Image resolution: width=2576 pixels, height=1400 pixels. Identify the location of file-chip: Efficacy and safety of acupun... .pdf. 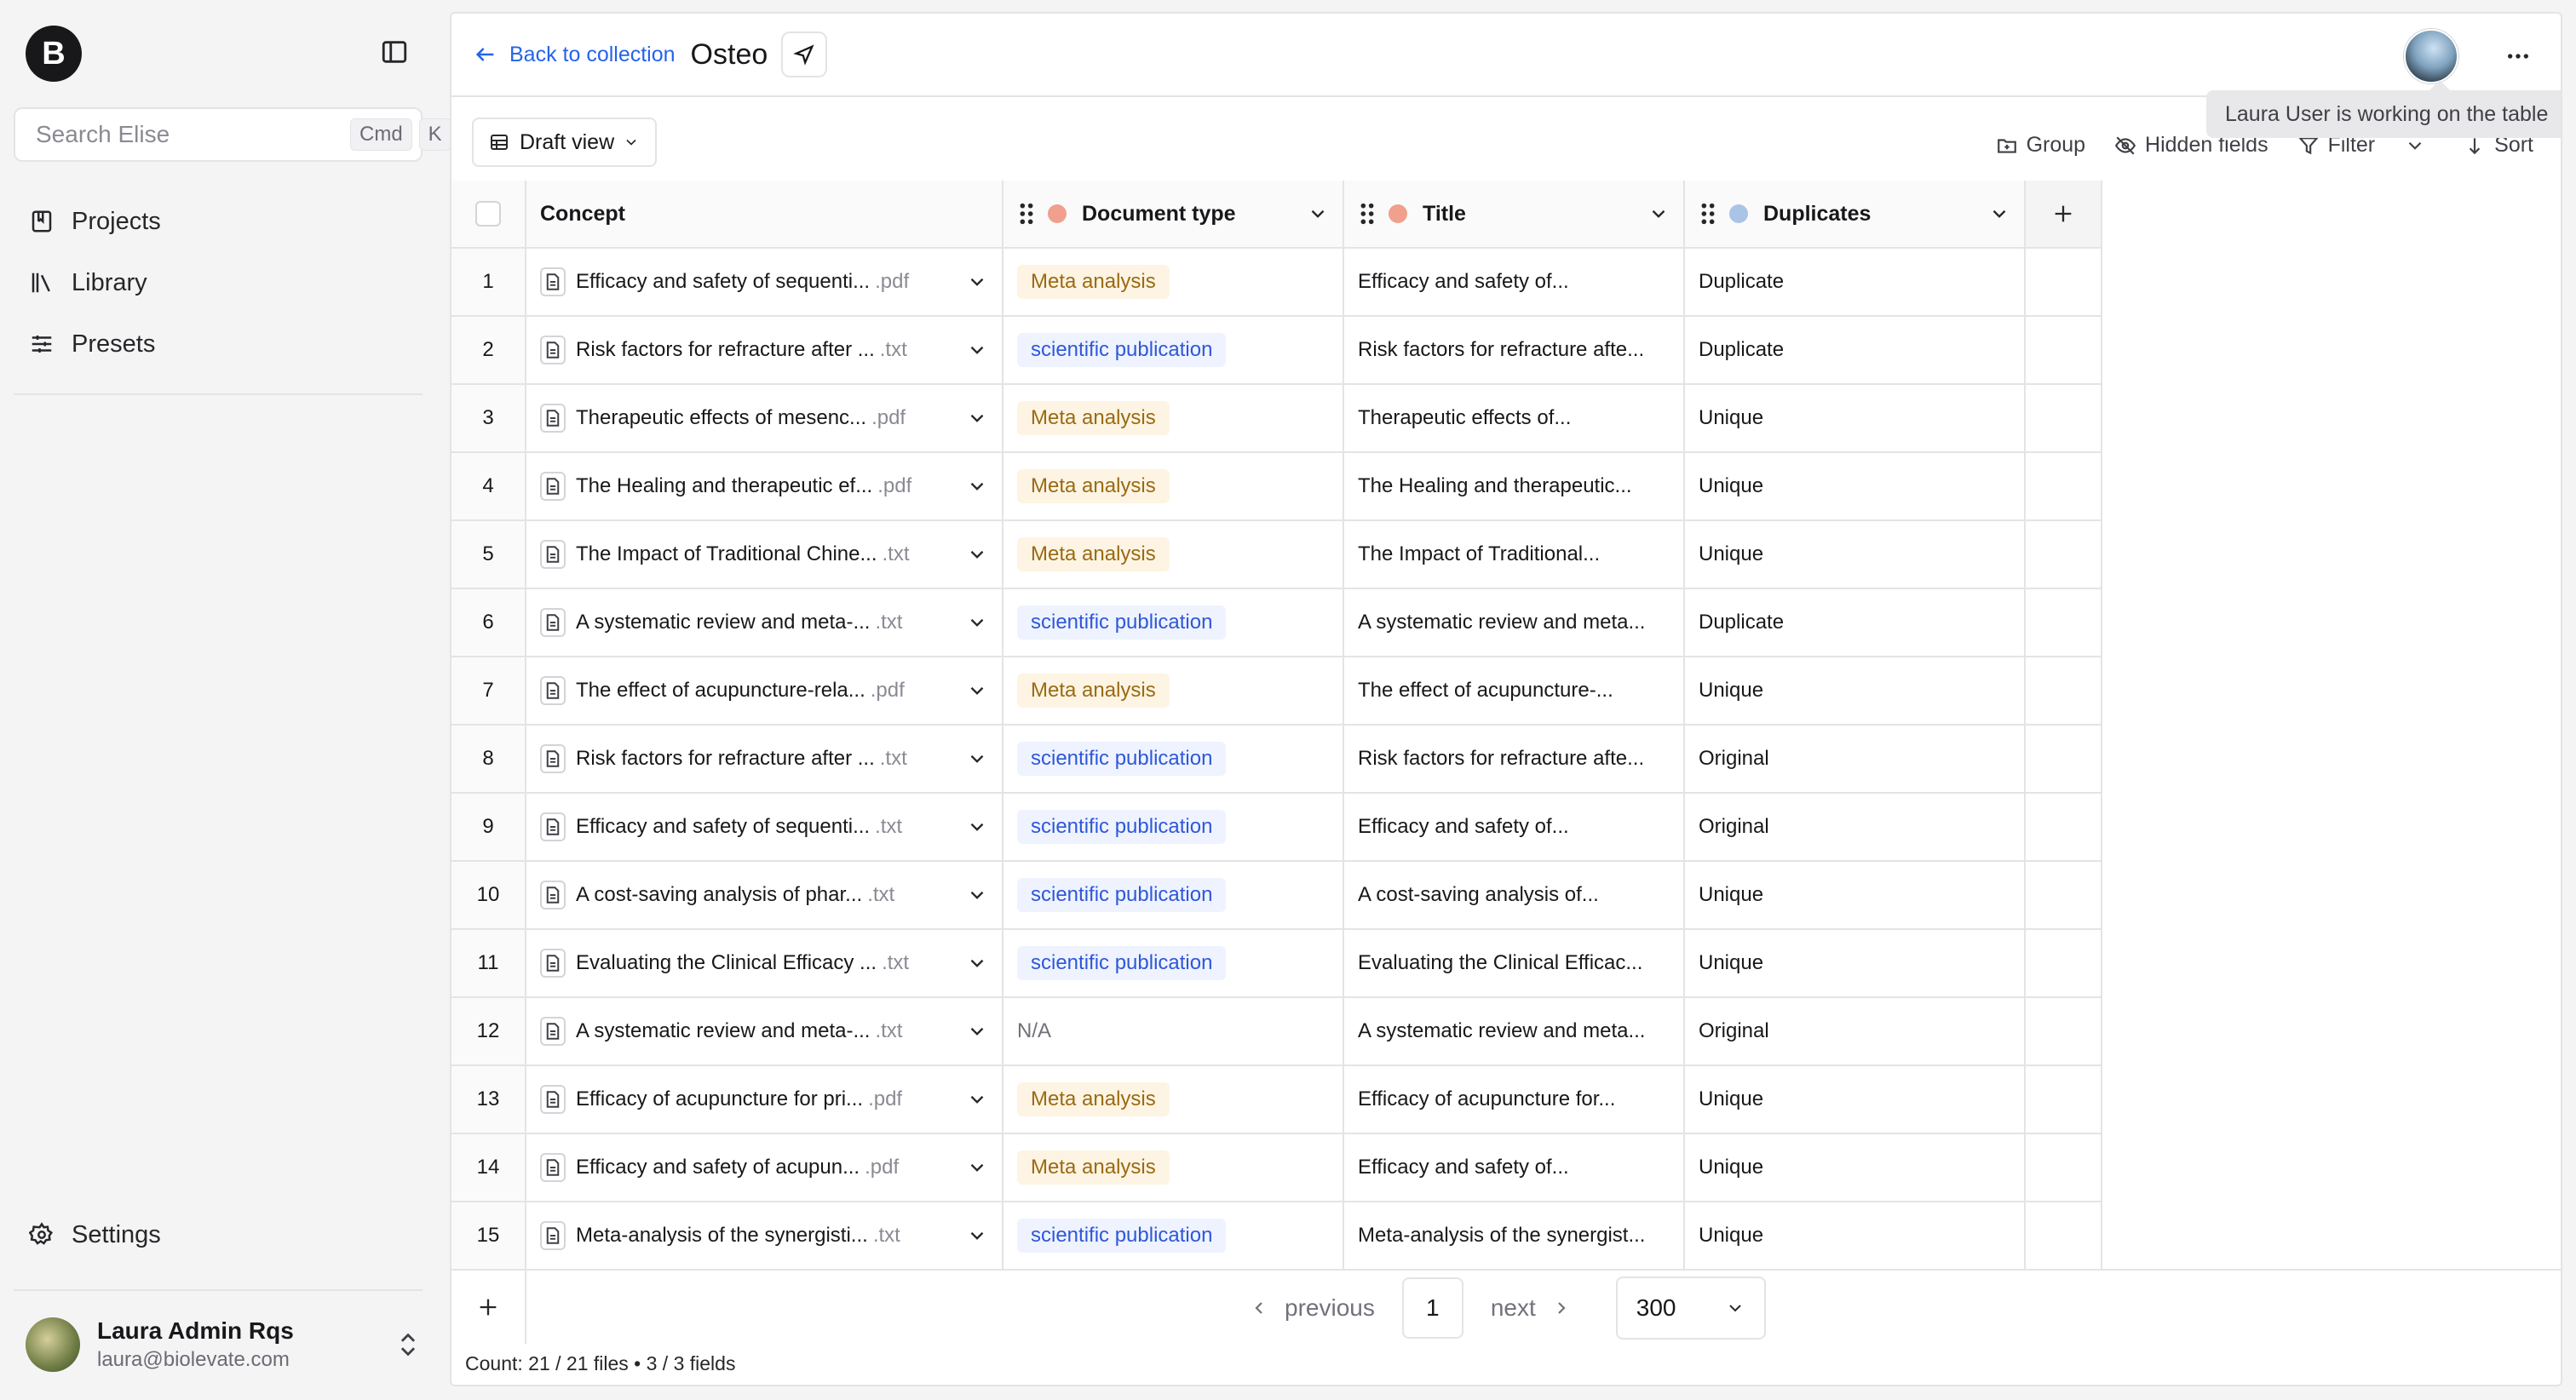
(753, 1167).